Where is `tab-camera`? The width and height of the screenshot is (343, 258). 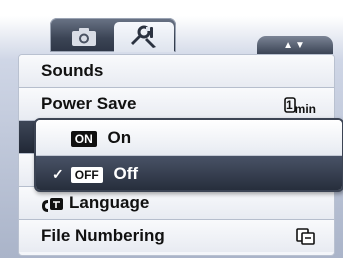 tab-camera is located at coordinates (84, 37).